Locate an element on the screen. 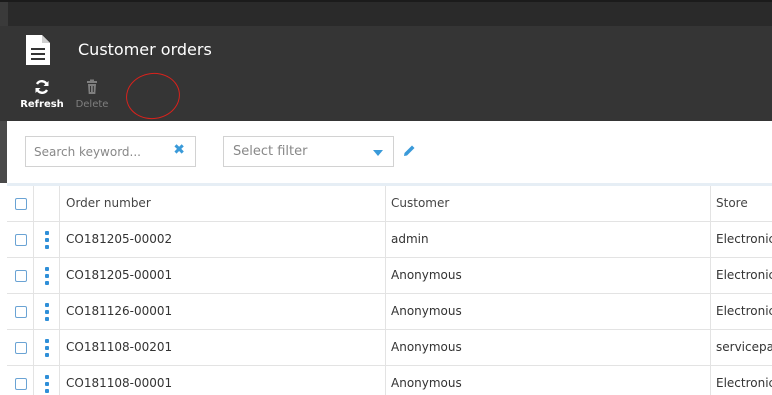 This screenshot has height=395, width=772. order-number-cell: CO181205-00002 is located at coordinates (223, 240).